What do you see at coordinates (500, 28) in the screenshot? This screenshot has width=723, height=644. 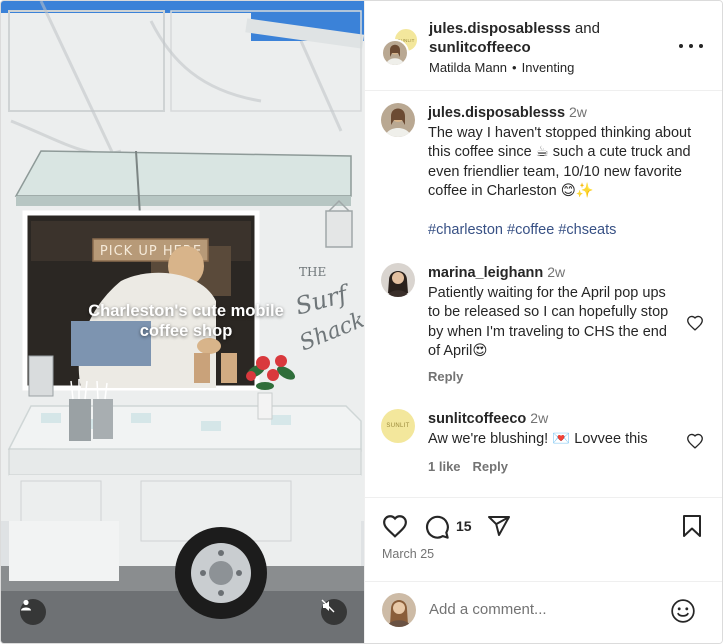 I see `author-link-jules: jules.disposablesss` at bounding box center [500, 28].